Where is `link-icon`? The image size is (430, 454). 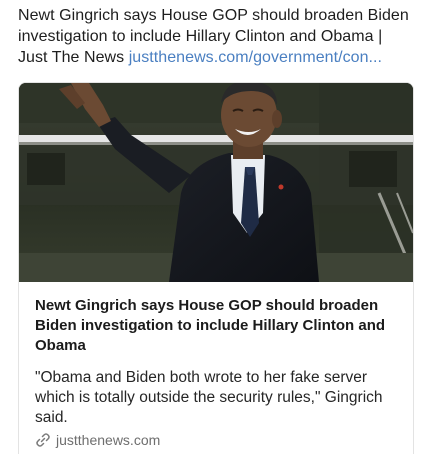 link-icon is located at coordinates (43, 440).